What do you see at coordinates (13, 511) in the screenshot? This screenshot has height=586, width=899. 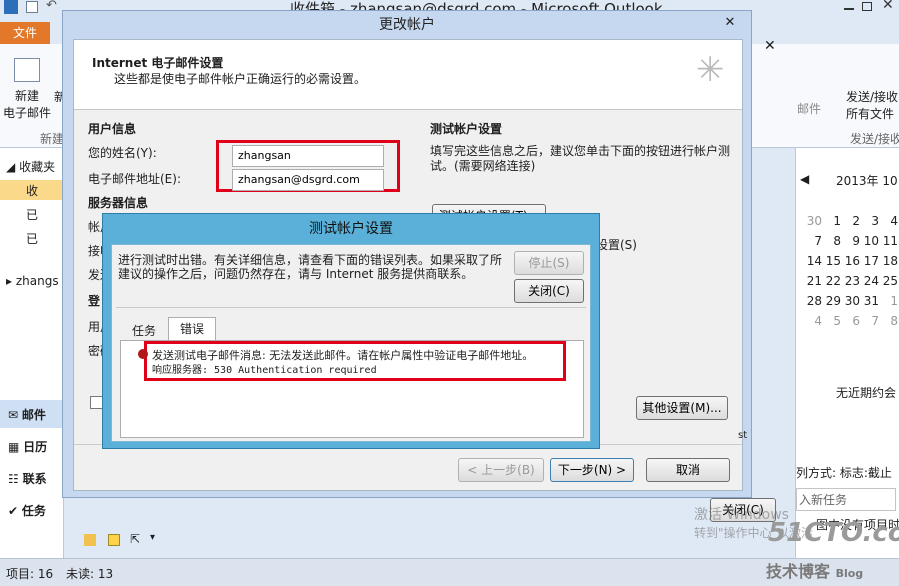 I see `tasks-icon: ✔` at bounding box center [13, 511].